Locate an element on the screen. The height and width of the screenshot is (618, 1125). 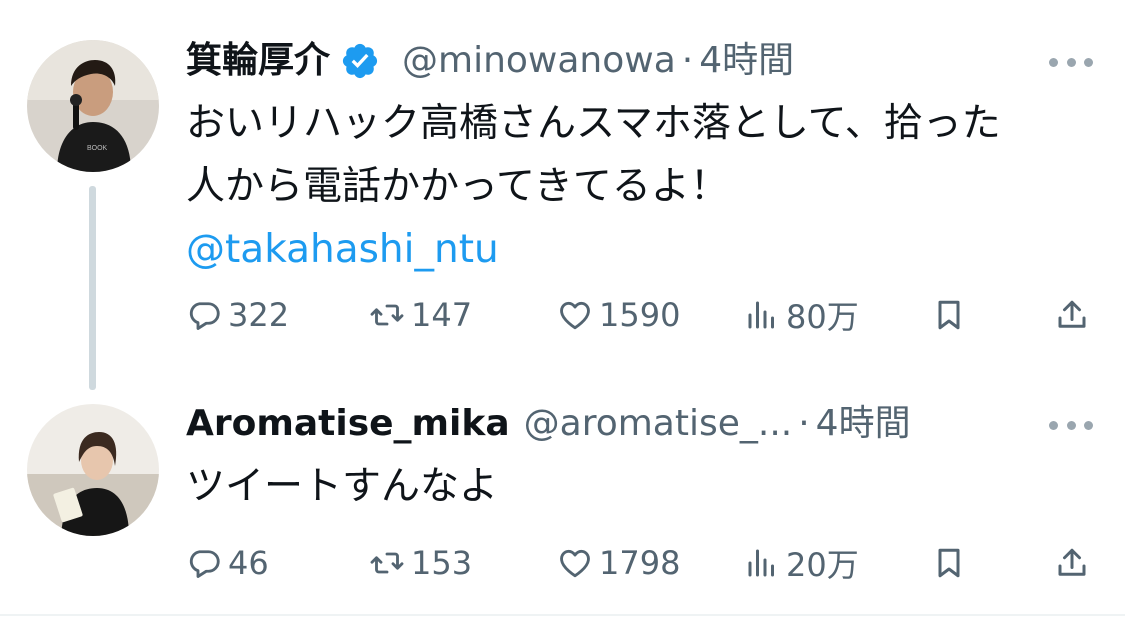
user-handle: @minowanowa is located at coordinates (539, 61).